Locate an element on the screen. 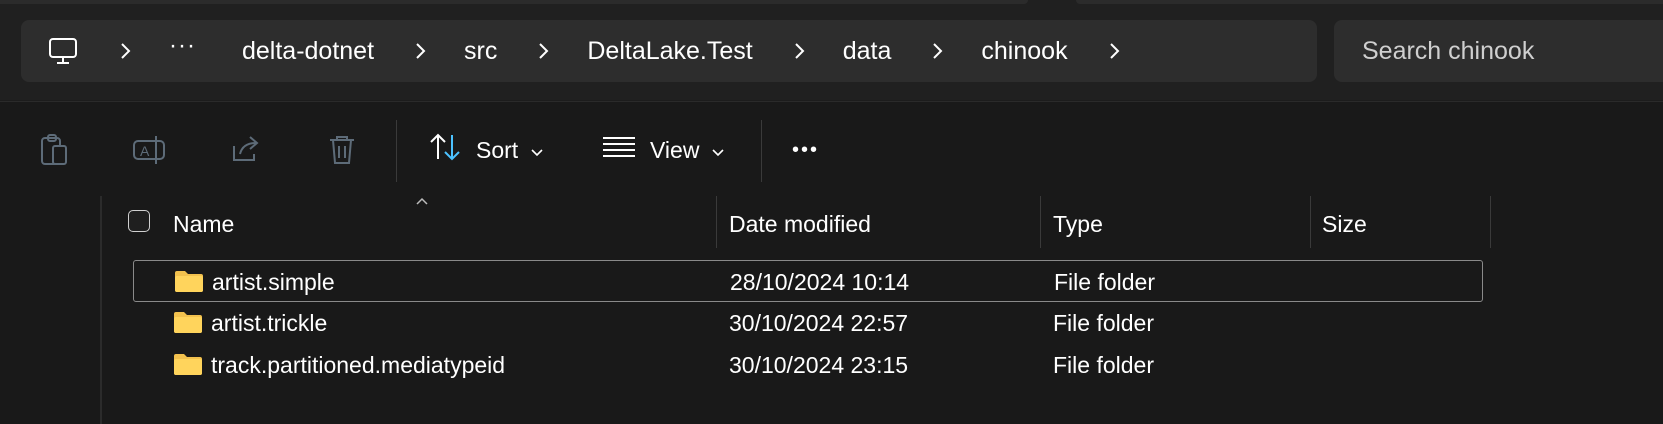 The height and width of the screenshot is (424, 1663). more-icon: ••• is located at coordinates (806, 149).